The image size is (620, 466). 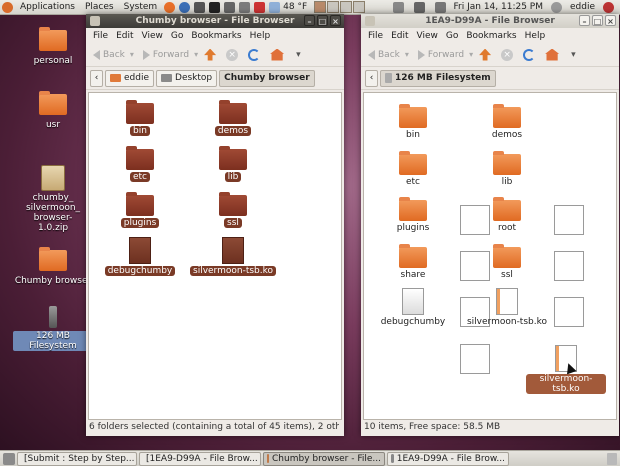 What do you see at coordinates (608, 7) in the screenshot?
I see `power-icon` at bounding box center [608, 7].